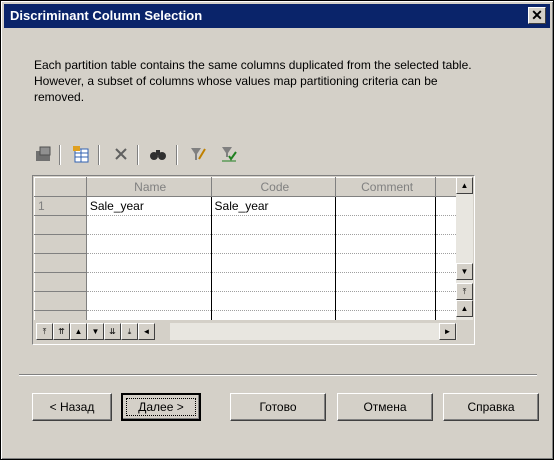  I want to click on move-page-up-button: ⇈, so click(61, 331).